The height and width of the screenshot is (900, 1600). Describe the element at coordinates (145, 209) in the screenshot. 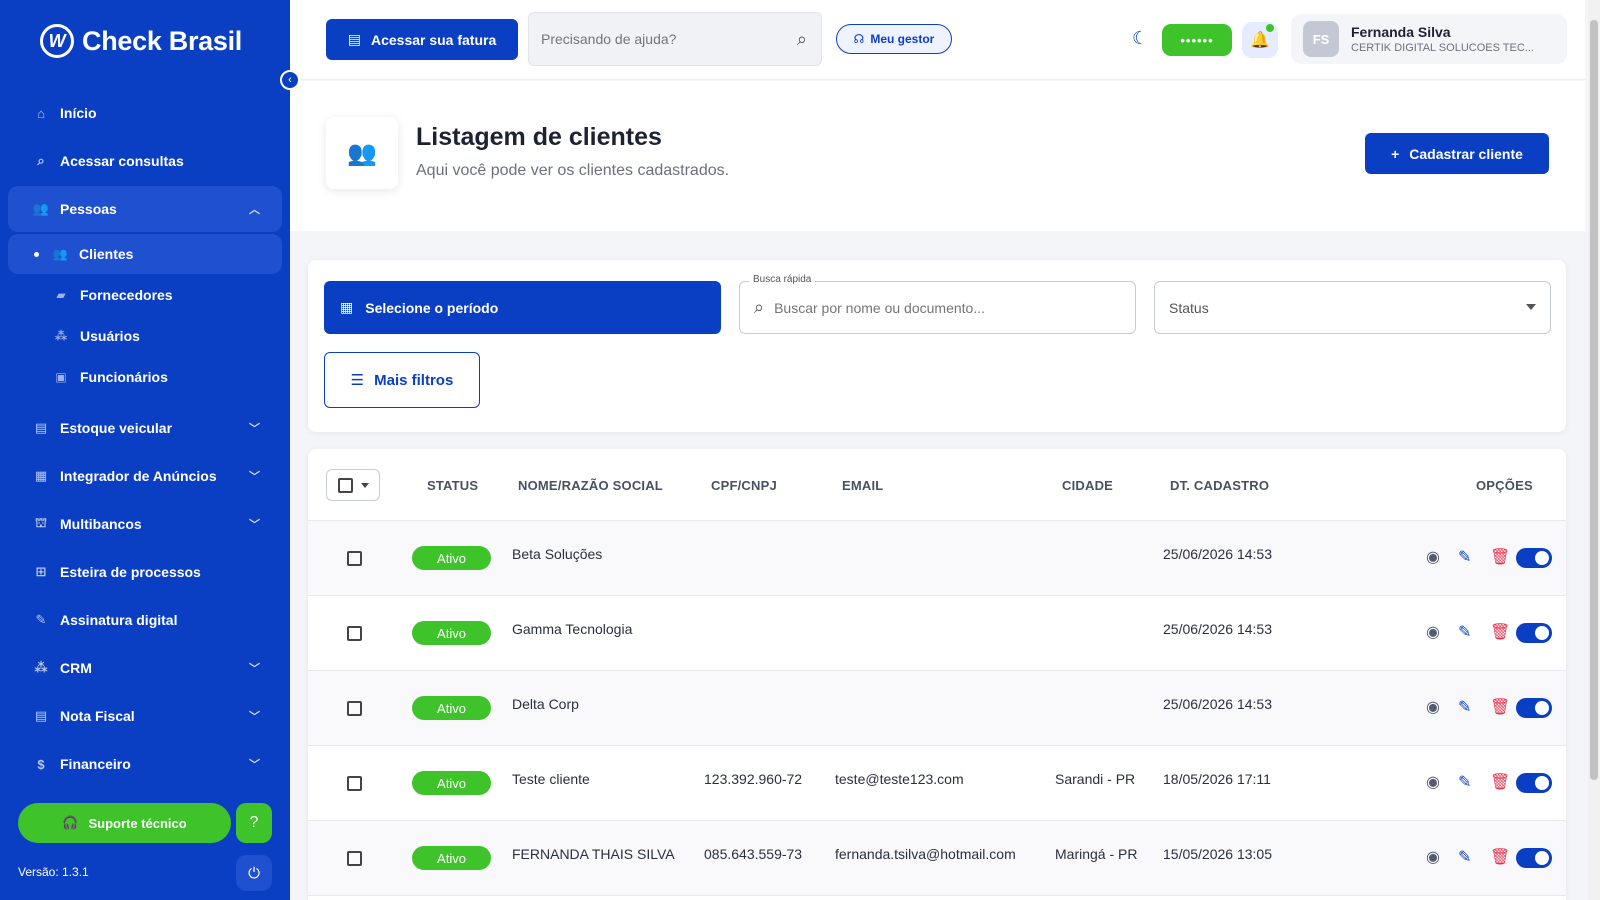

I see `sidebar-item-pessoas: 👥 Pessoas ︿` at that location.